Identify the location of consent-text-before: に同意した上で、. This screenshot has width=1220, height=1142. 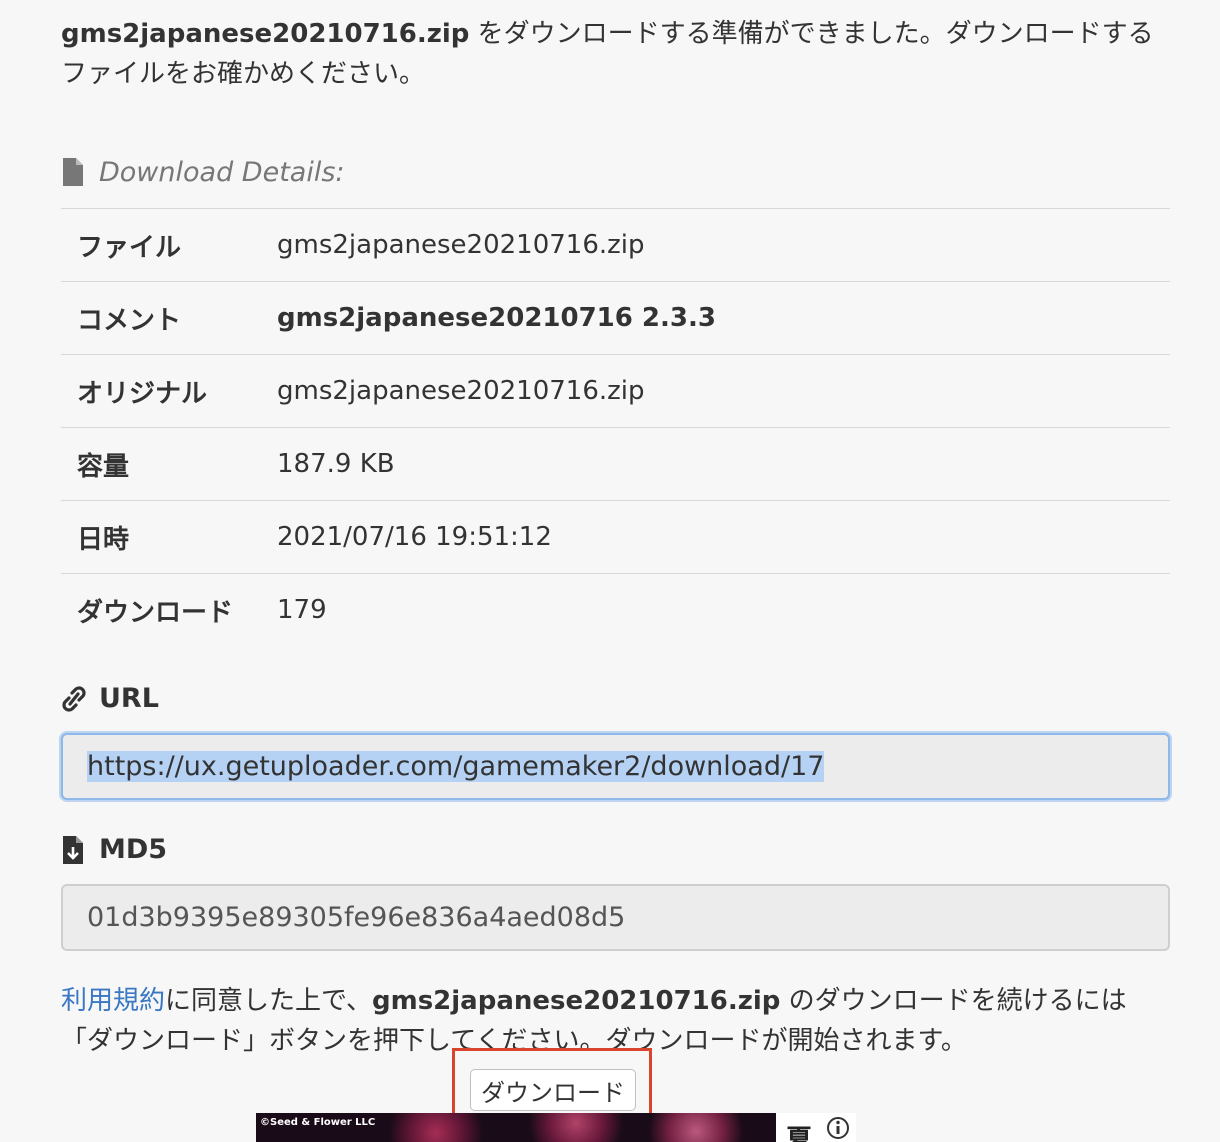
(268, 1000).